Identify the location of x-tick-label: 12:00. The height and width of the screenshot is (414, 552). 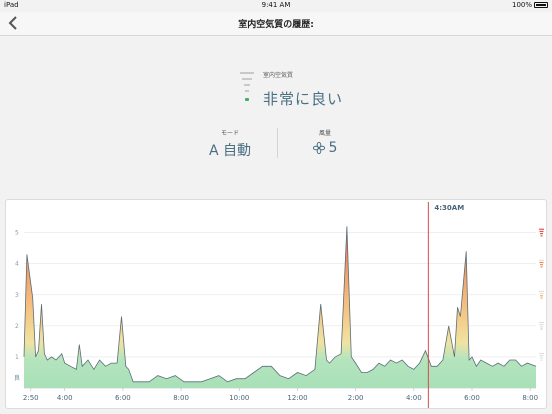
(297, 398).